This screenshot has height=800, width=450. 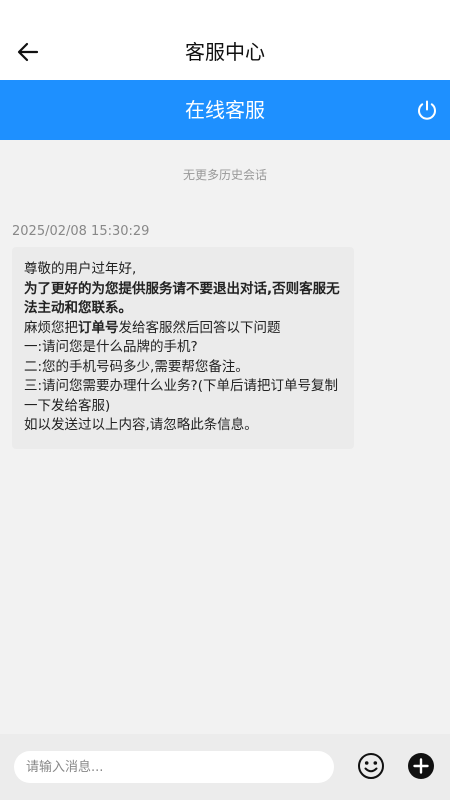 I want to click on add-button, so click(x=421, y=766).